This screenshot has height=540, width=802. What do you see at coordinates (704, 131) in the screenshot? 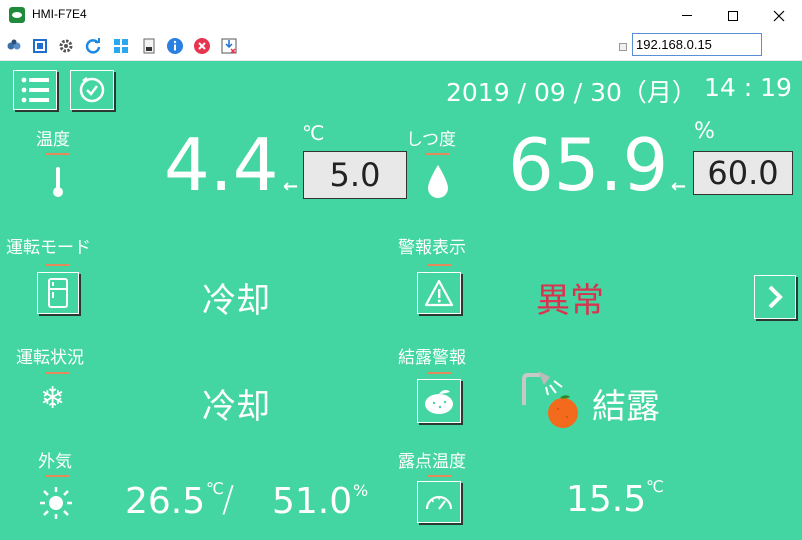
I see `humidity-unit: %` at bounding box center [704, 131].